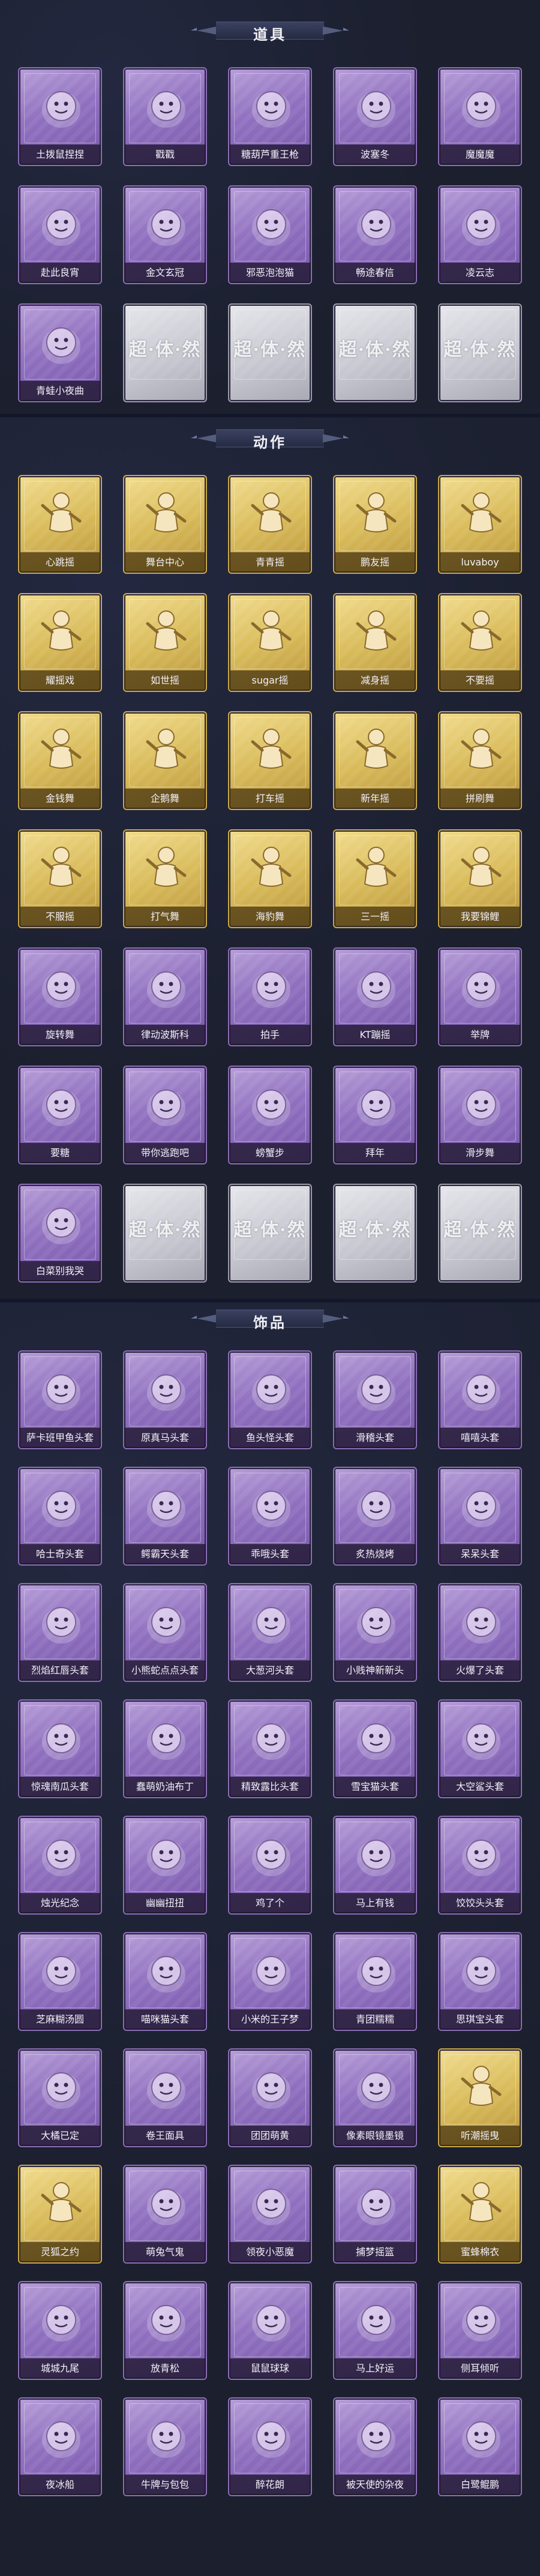 This screenshot has width=540, height=2576. I want to click on item-card: 夜冰船, so click(60, 2446).